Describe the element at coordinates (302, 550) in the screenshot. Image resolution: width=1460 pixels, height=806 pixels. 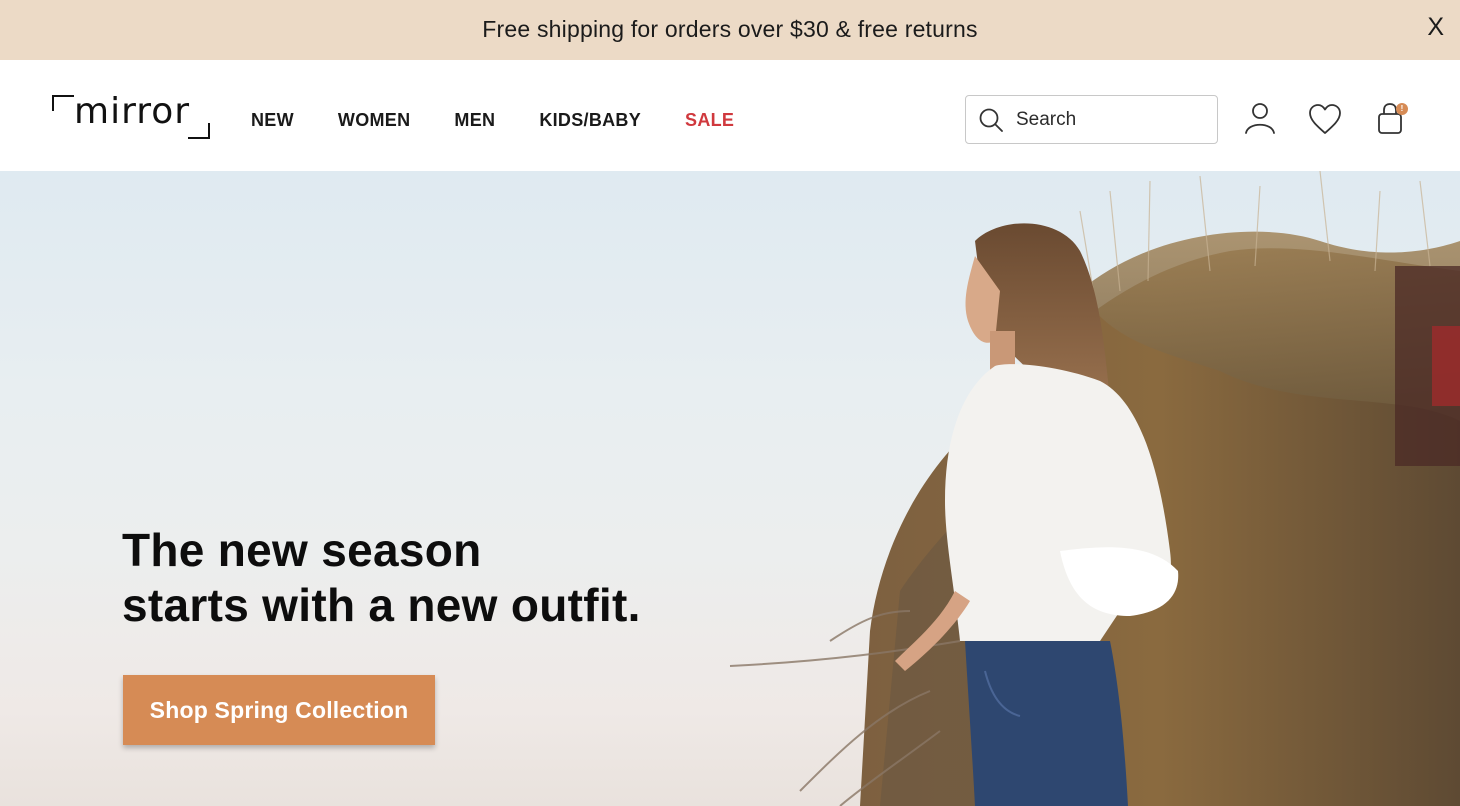
I see `hero-headline-line-1: The new season` at that location.